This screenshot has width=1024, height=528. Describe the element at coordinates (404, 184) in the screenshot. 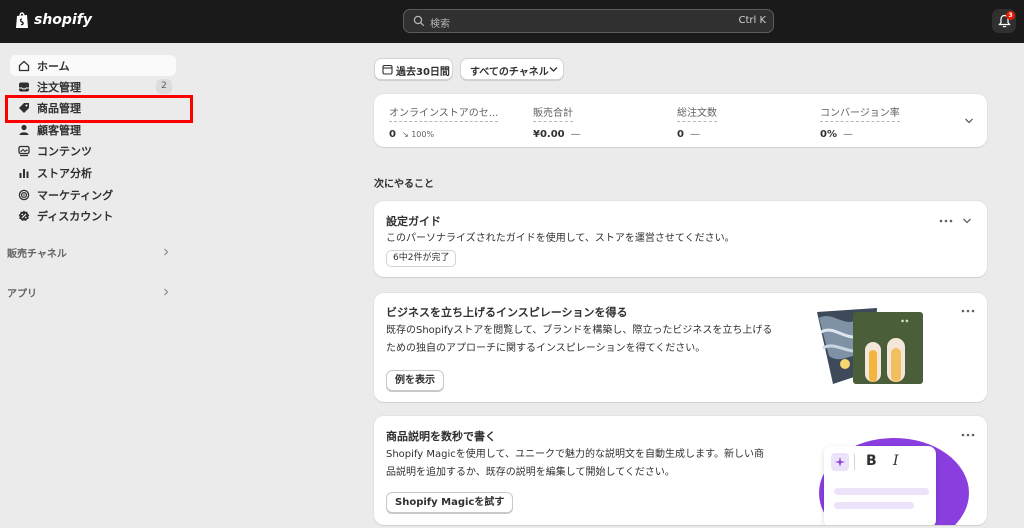

I see `next-steps-heading: 次にやること` at that location.